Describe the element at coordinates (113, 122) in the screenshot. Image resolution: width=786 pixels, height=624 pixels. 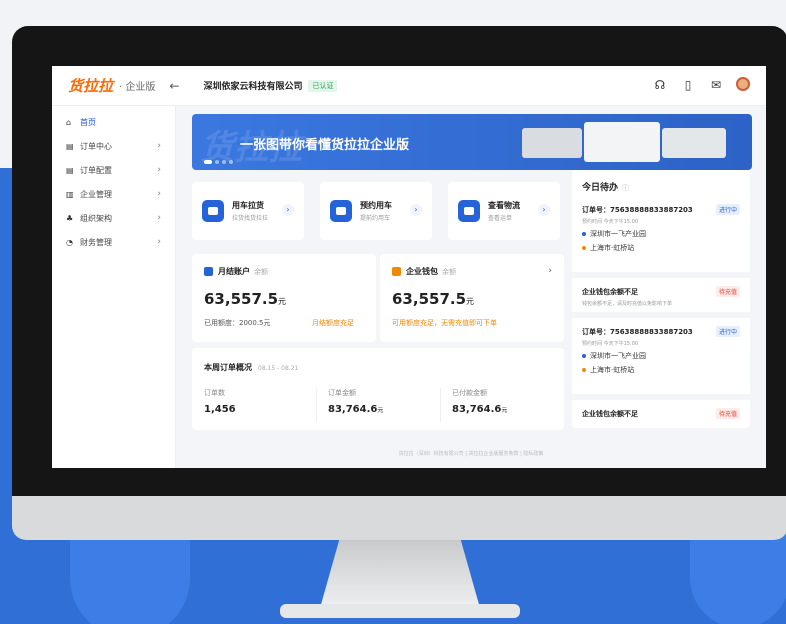
I see `sidebar-item-home: ⌂ 首页` at that location.